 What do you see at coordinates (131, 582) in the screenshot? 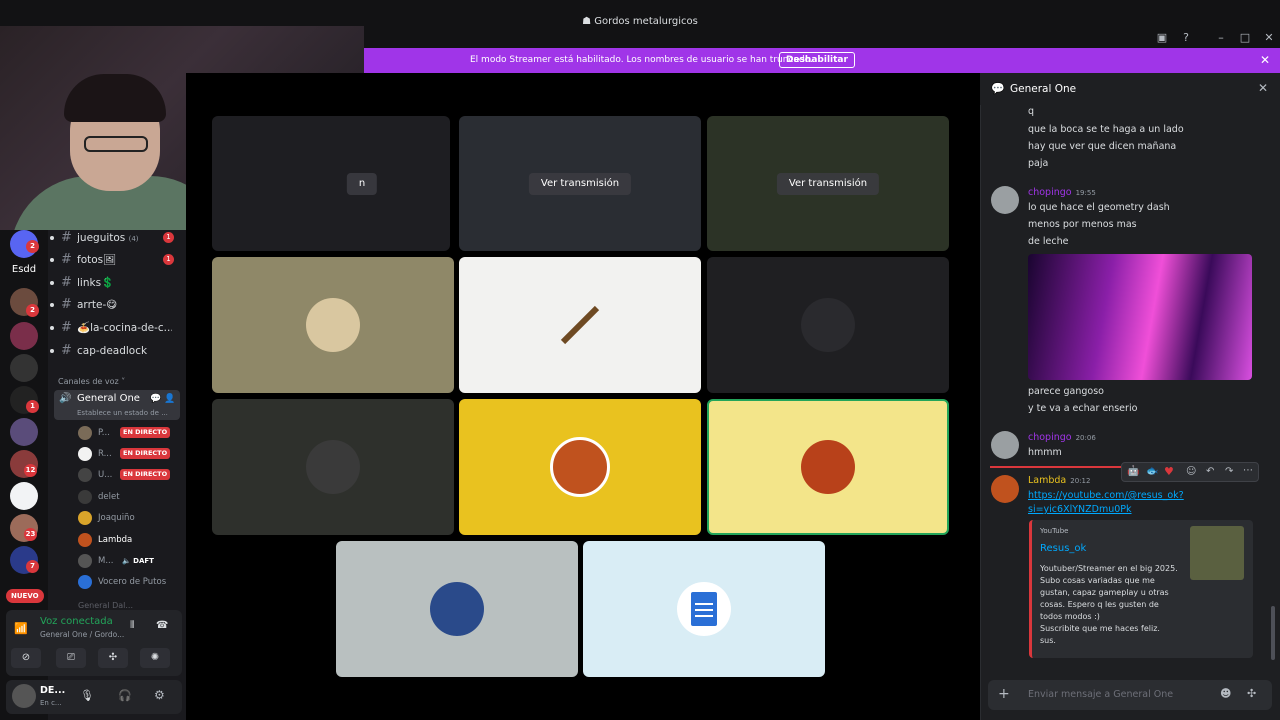
I see `voice-user: Vocero de Putos` at bounding box center [131, 582].